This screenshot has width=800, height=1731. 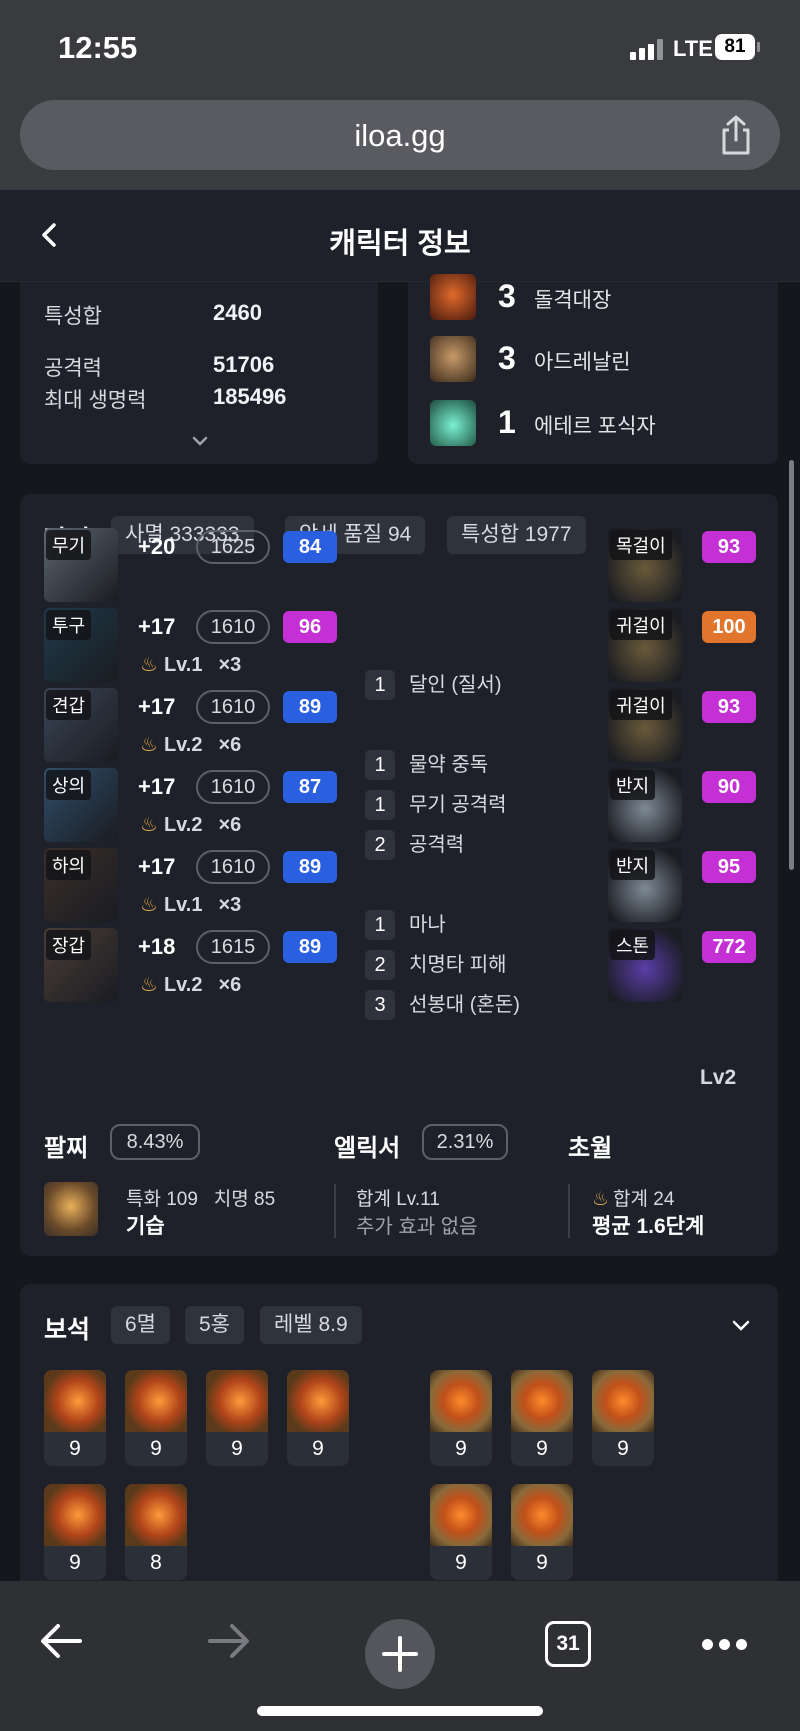 I want to click on armor-quality: 87, so click(x=310, y=787).